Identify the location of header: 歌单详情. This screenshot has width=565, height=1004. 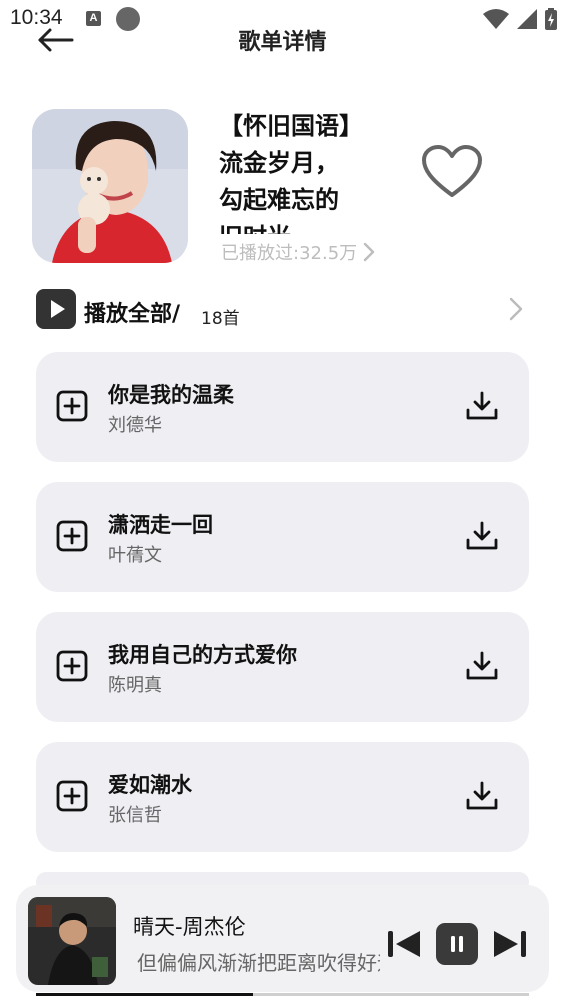
(282, 40).